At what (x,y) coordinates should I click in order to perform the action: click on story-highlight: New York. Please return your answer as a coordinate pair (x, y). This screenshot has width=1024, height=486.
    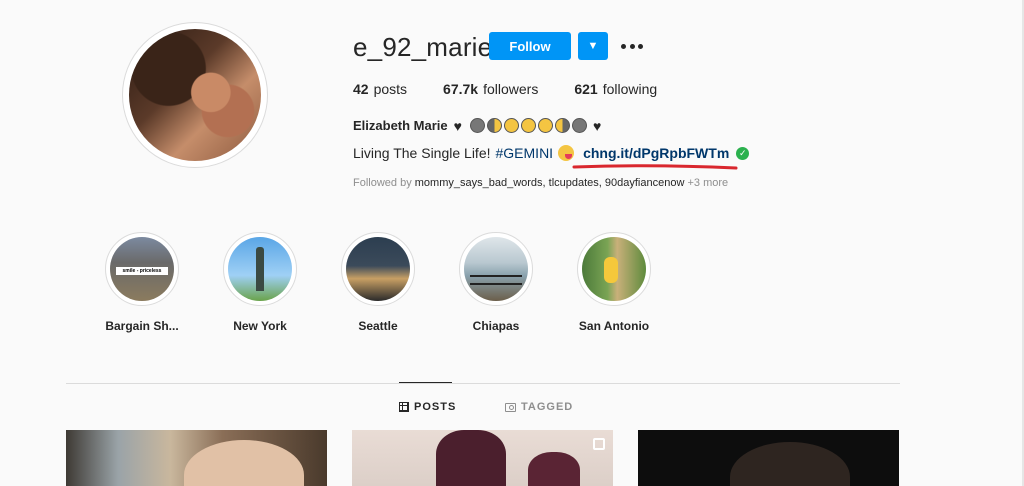
    Looking at the image, I should click on (260, 282).